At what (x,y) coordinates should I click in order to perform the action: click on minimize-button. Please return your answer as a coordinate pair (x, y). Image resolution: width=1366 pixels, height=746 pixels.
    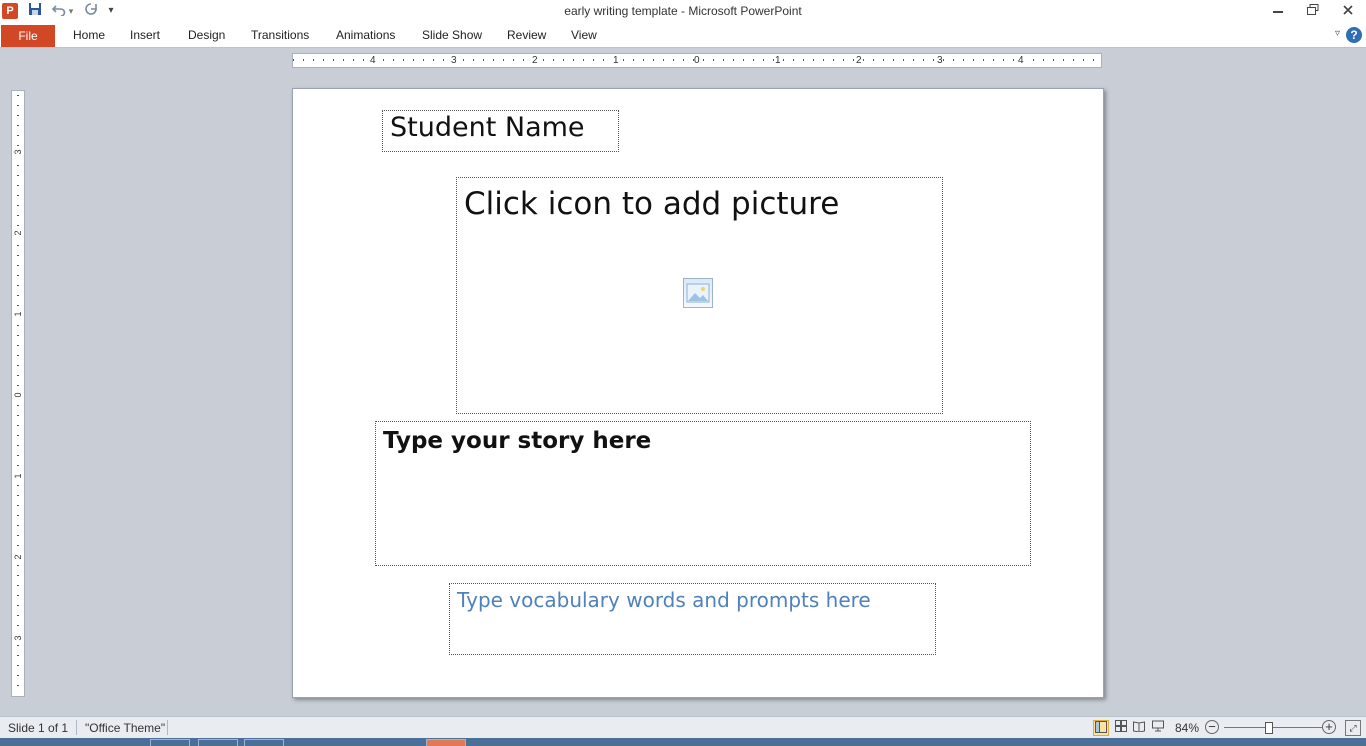
    Looking at the image, I should click on (1278, 11).